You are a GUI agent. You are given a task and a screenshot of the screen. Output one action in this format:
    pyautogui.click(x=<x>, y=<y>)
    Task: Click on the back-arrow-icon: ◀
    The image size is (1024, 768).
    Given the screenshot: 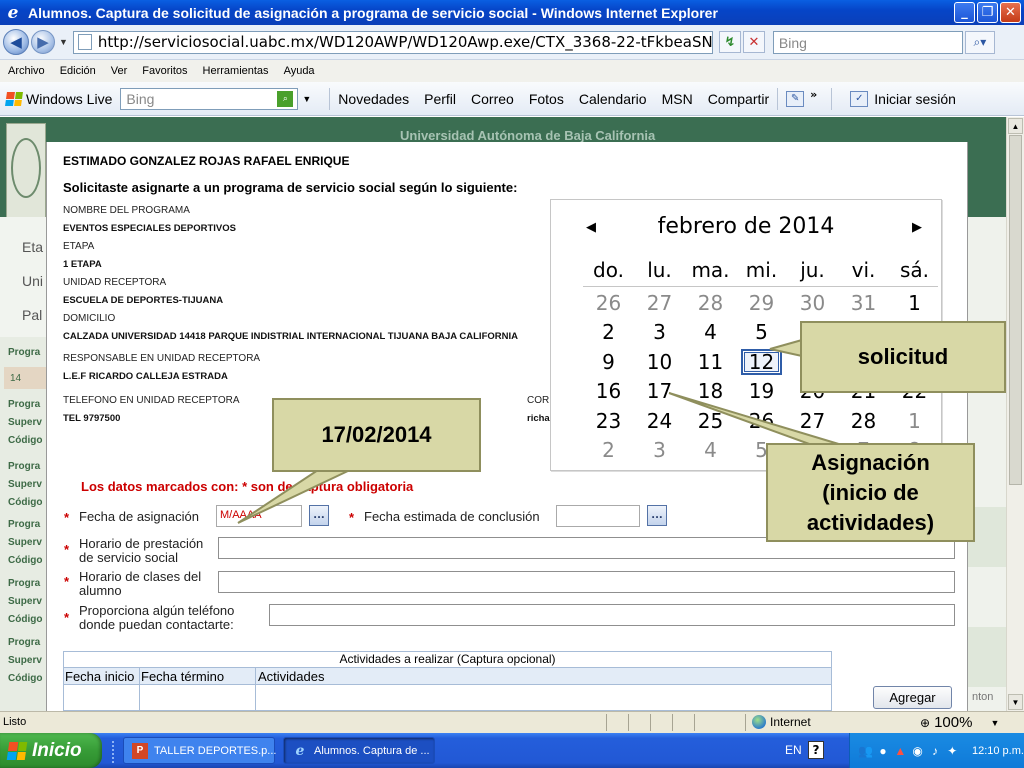 What is the action you would take?
    pyautogui.click(x=16, y=42)
    